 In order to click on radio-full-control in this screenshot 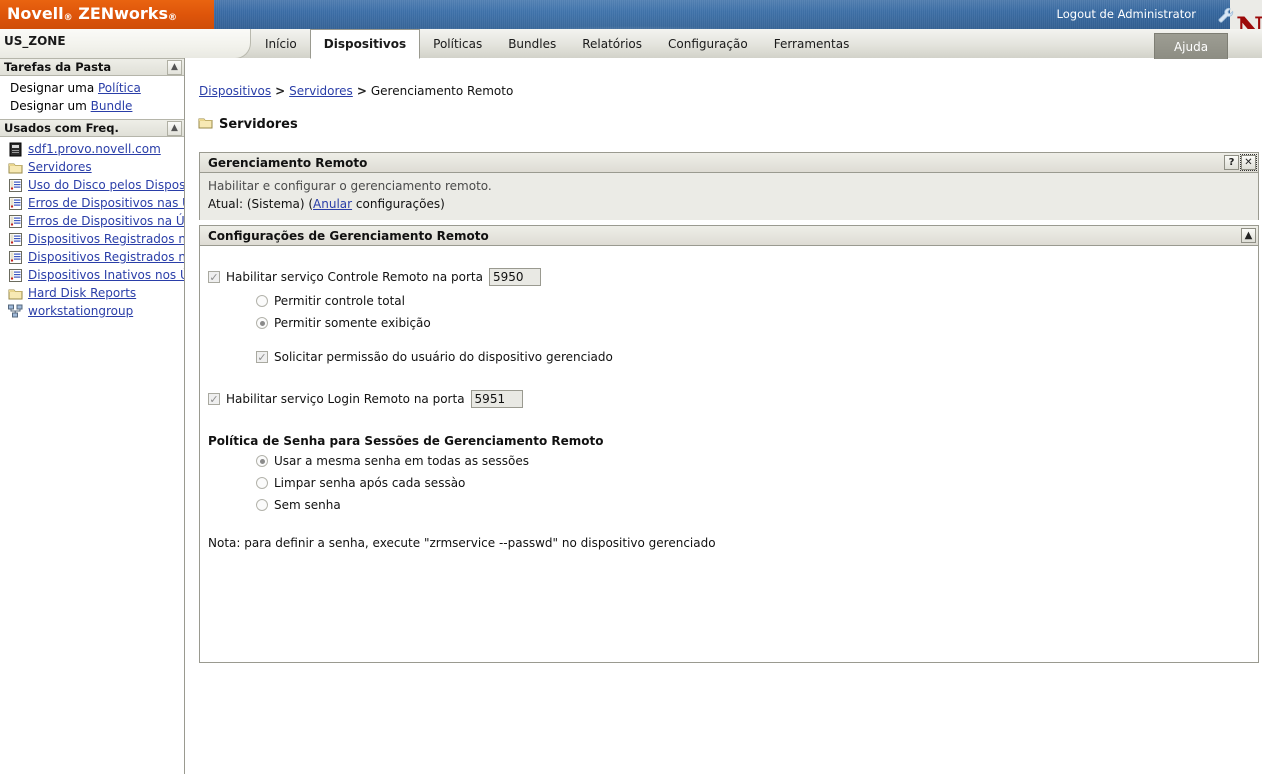, I will do `click(262, 301)`.